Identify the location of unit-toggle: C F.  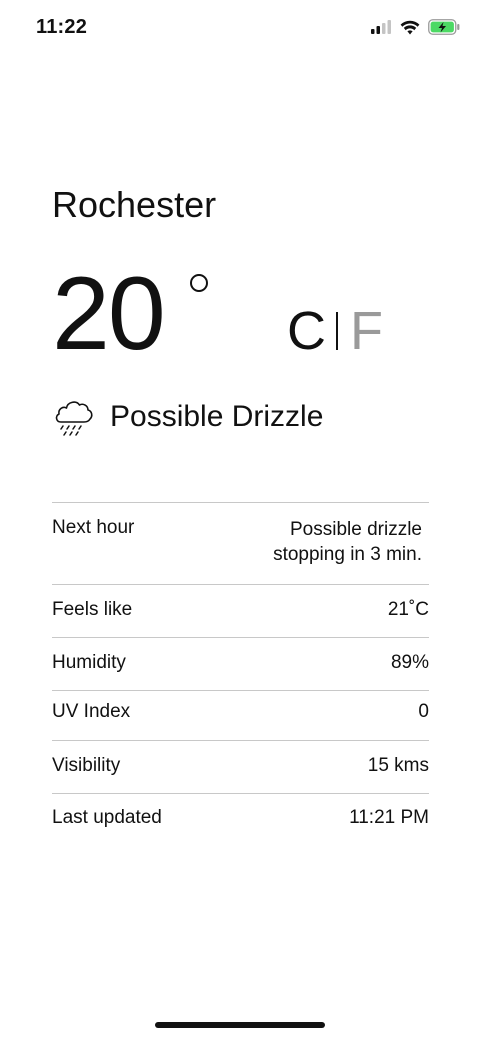
(335, 331).